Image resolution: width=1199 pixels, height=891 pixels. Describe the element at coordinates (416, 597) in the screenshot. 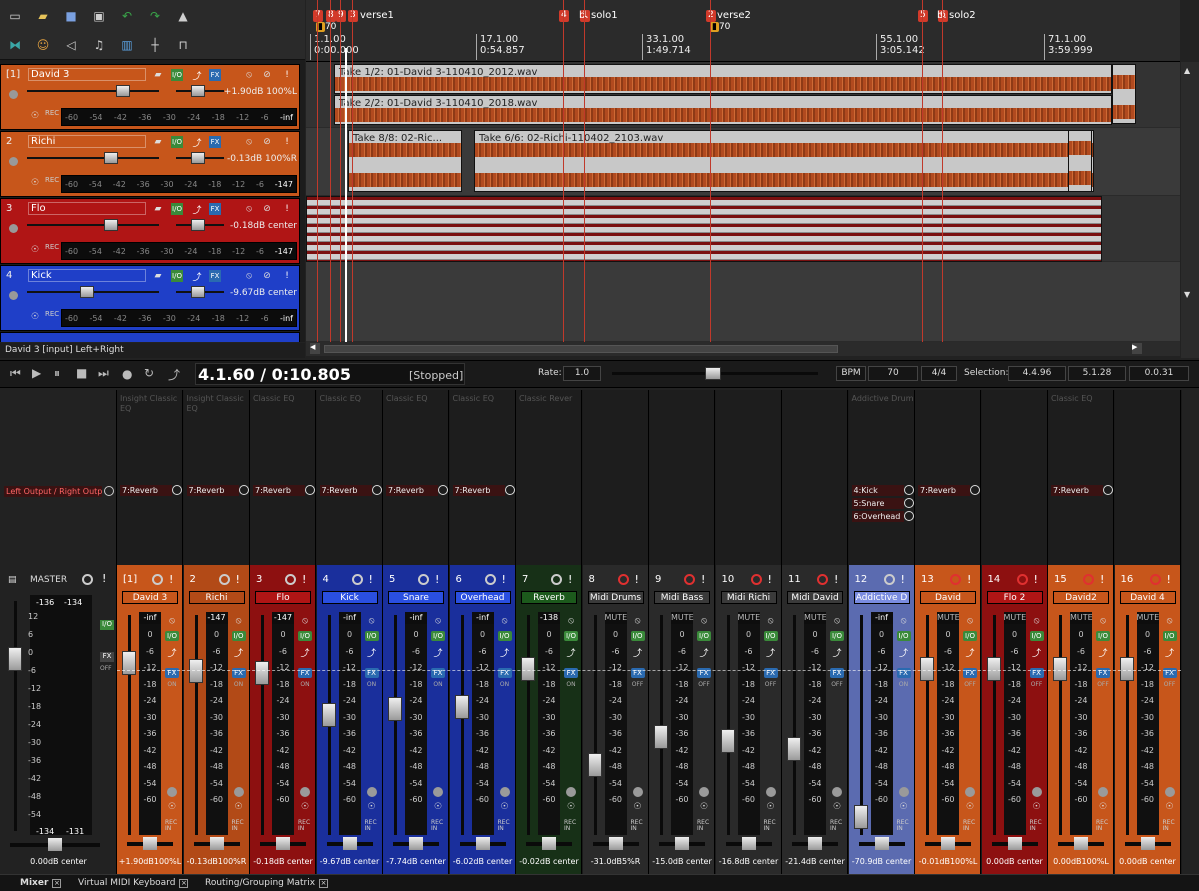

I see `channel-name-field: Snare` at that location.